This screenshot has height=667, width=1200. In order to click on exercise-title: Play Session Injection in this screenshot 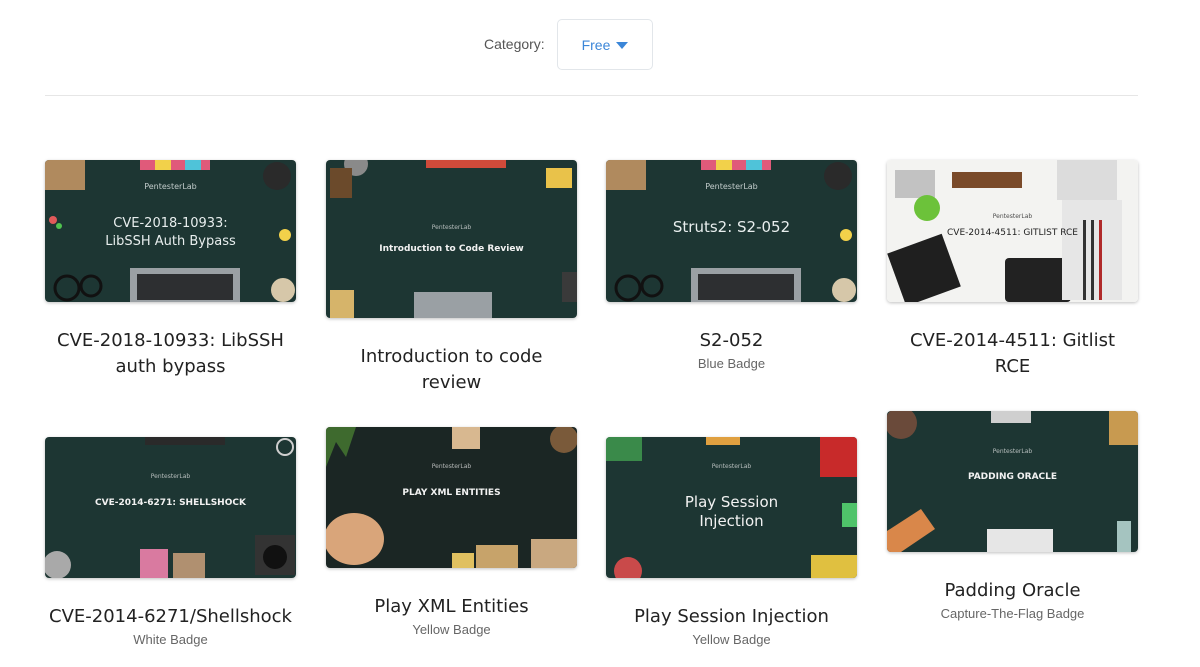, I will do `click(731, 617)`.